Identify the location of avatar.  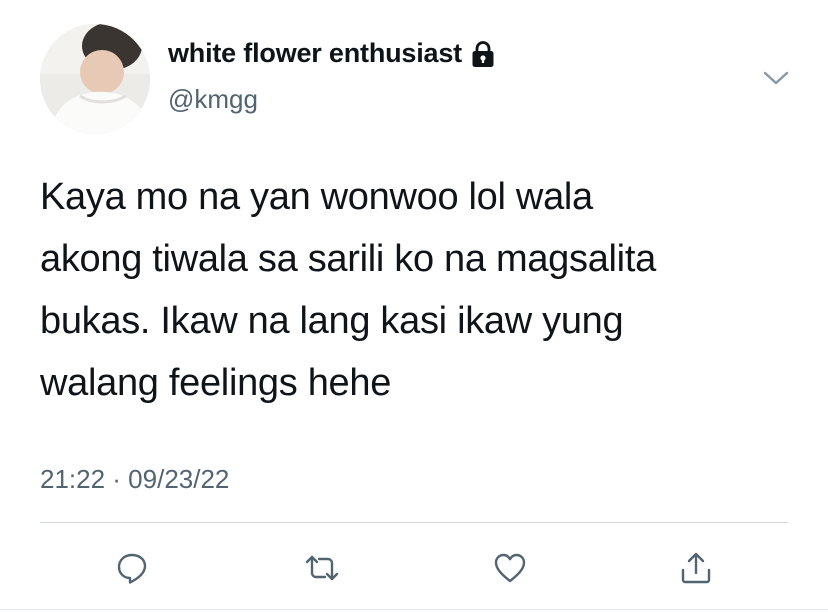
(95, 79).